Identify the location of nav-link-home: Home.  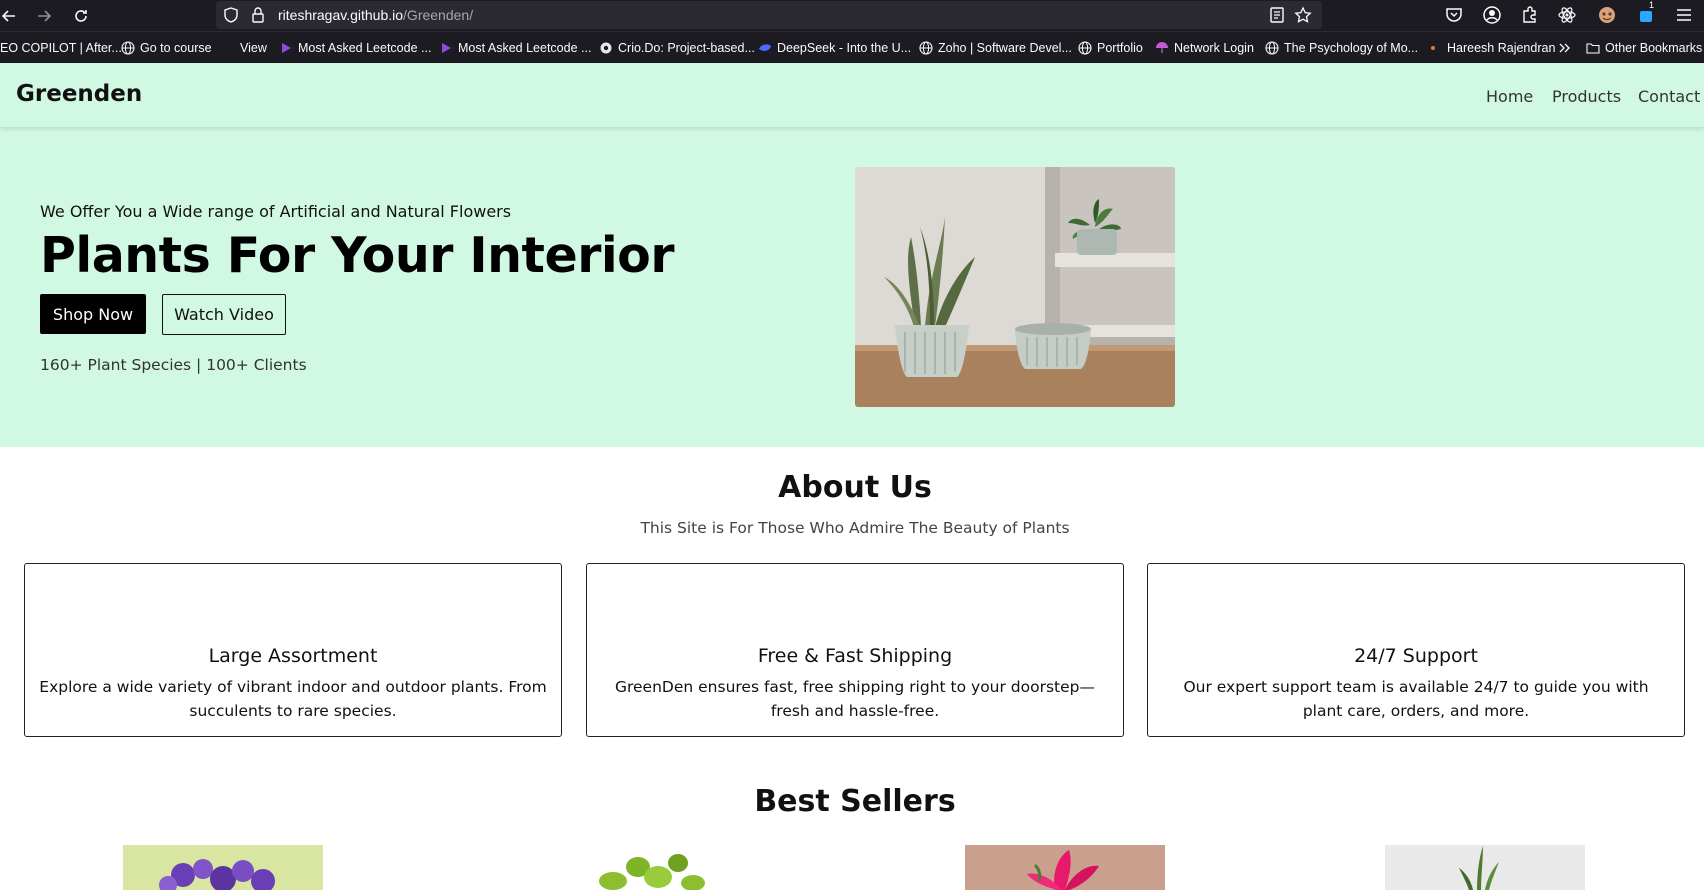
(1509, 96).